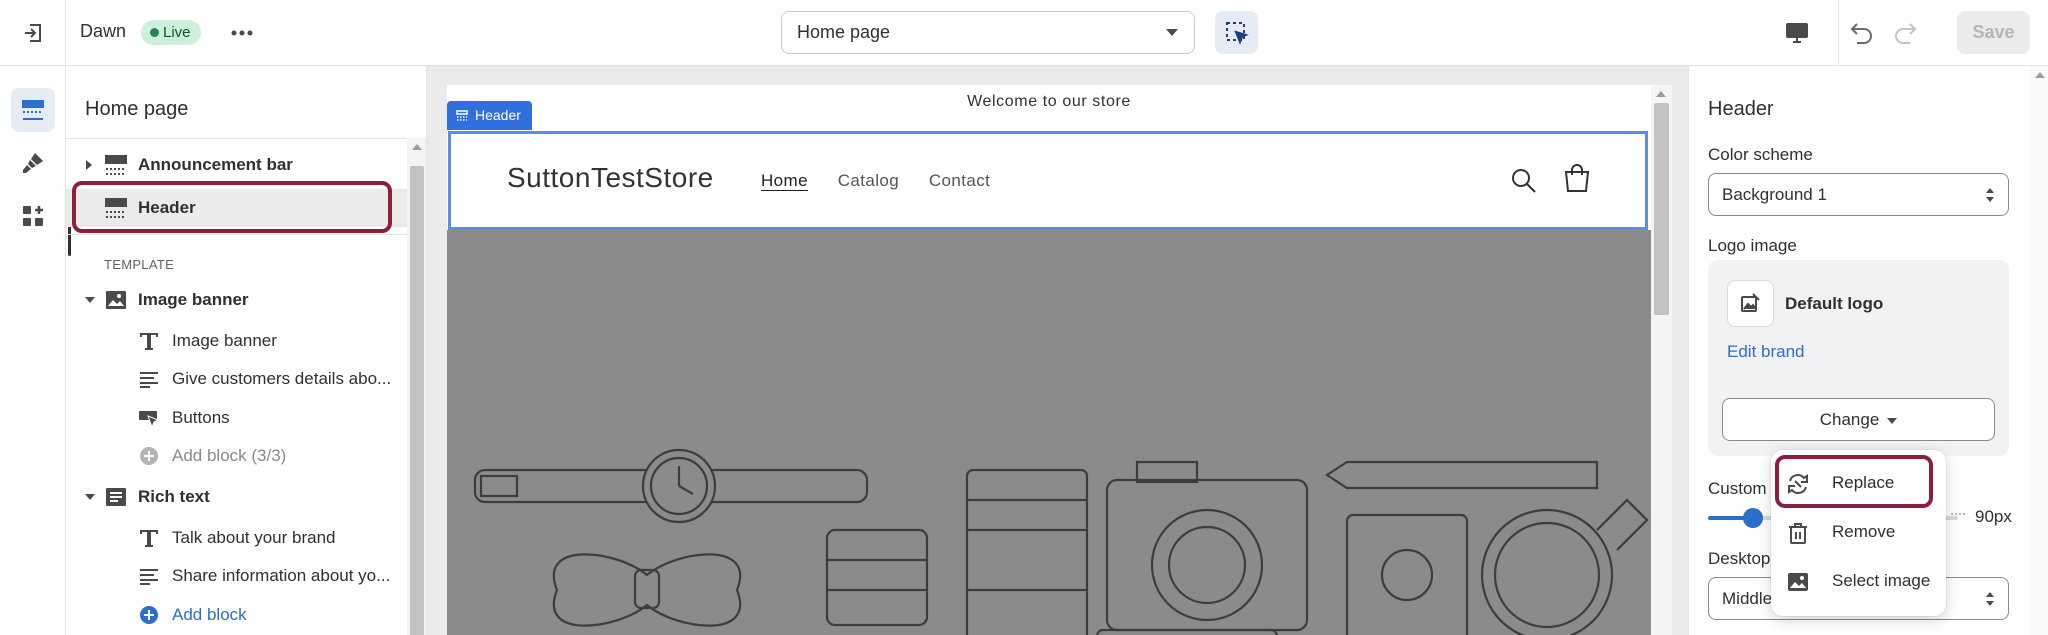 This screenshot has width=2048, height=635. What do you see at coordinates (33, 350) in the screenshot?
I see `left-icon-rail` at bounding box center [33, 350].